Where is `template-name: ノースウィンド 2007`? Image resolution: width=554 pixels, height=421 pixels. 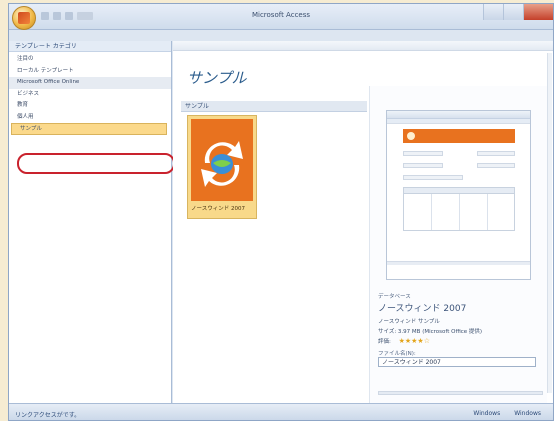
template-name: ノースウィンド 2007 is located at coordinates (422, 309).